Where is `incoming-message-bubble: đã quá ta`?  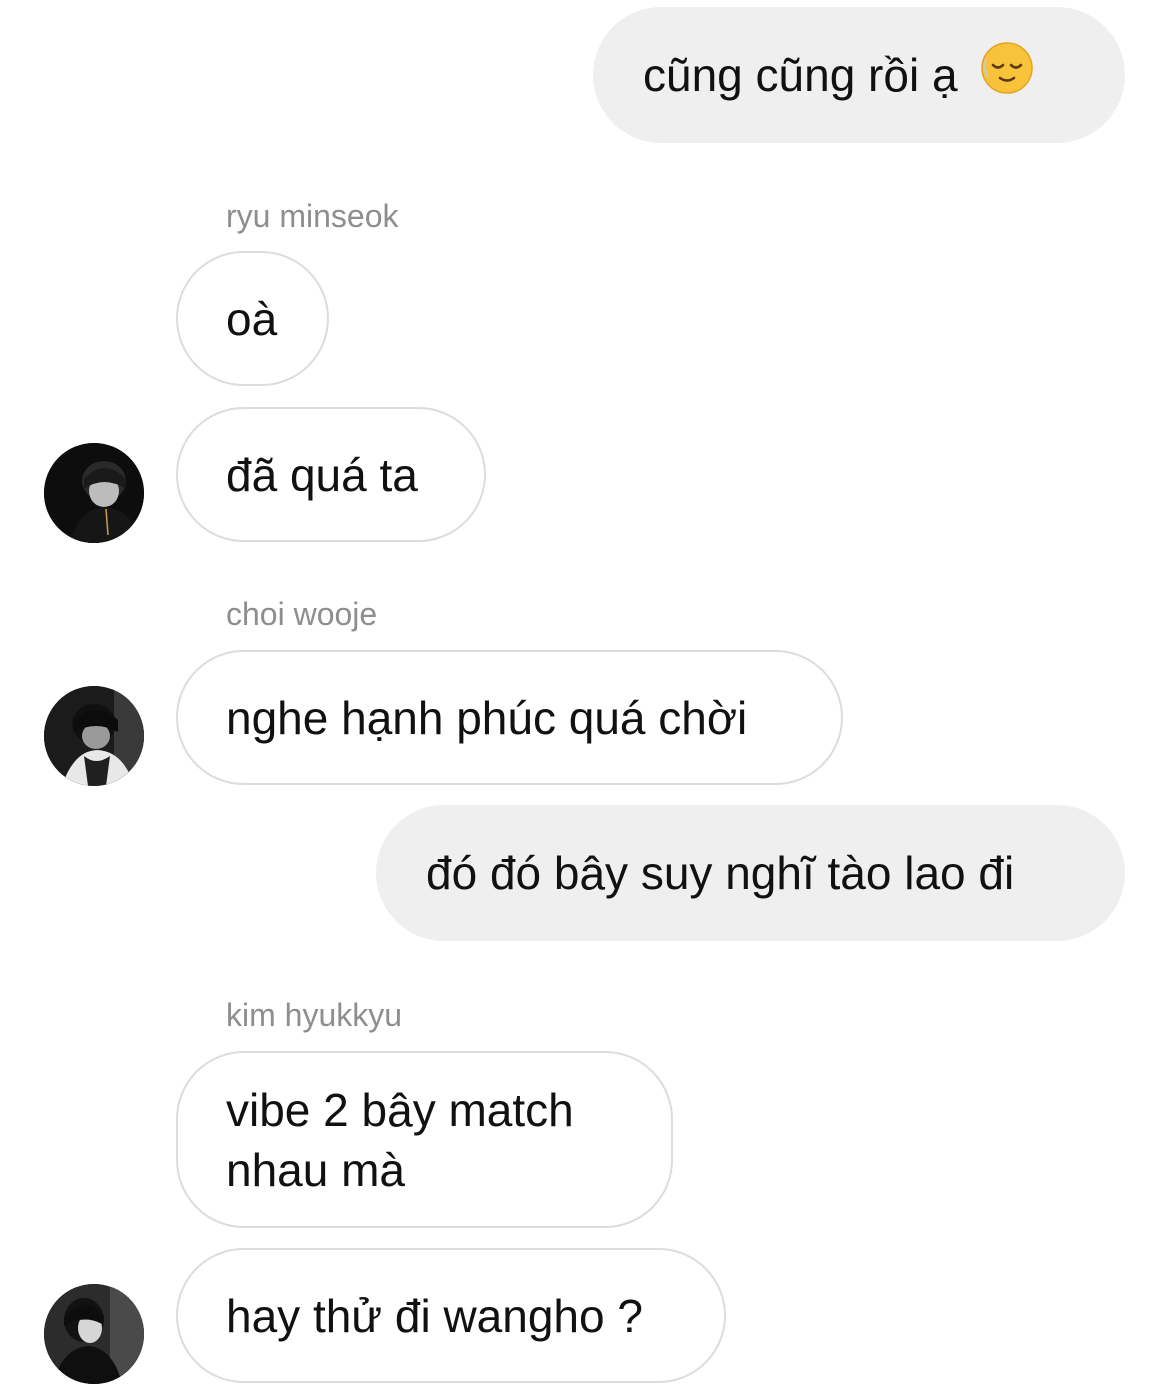 incoming-message-bubble: đã quá ta is located at coordinates (331, 474).